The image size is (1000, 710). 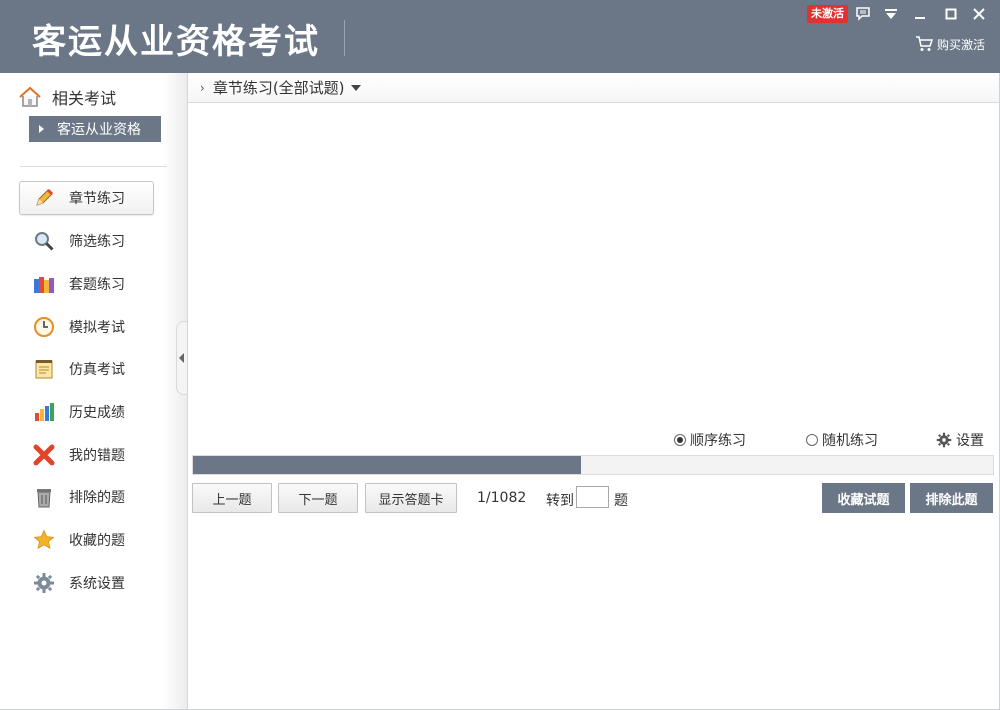 I want to click on goto-question-input, so click(x=592, y=497).